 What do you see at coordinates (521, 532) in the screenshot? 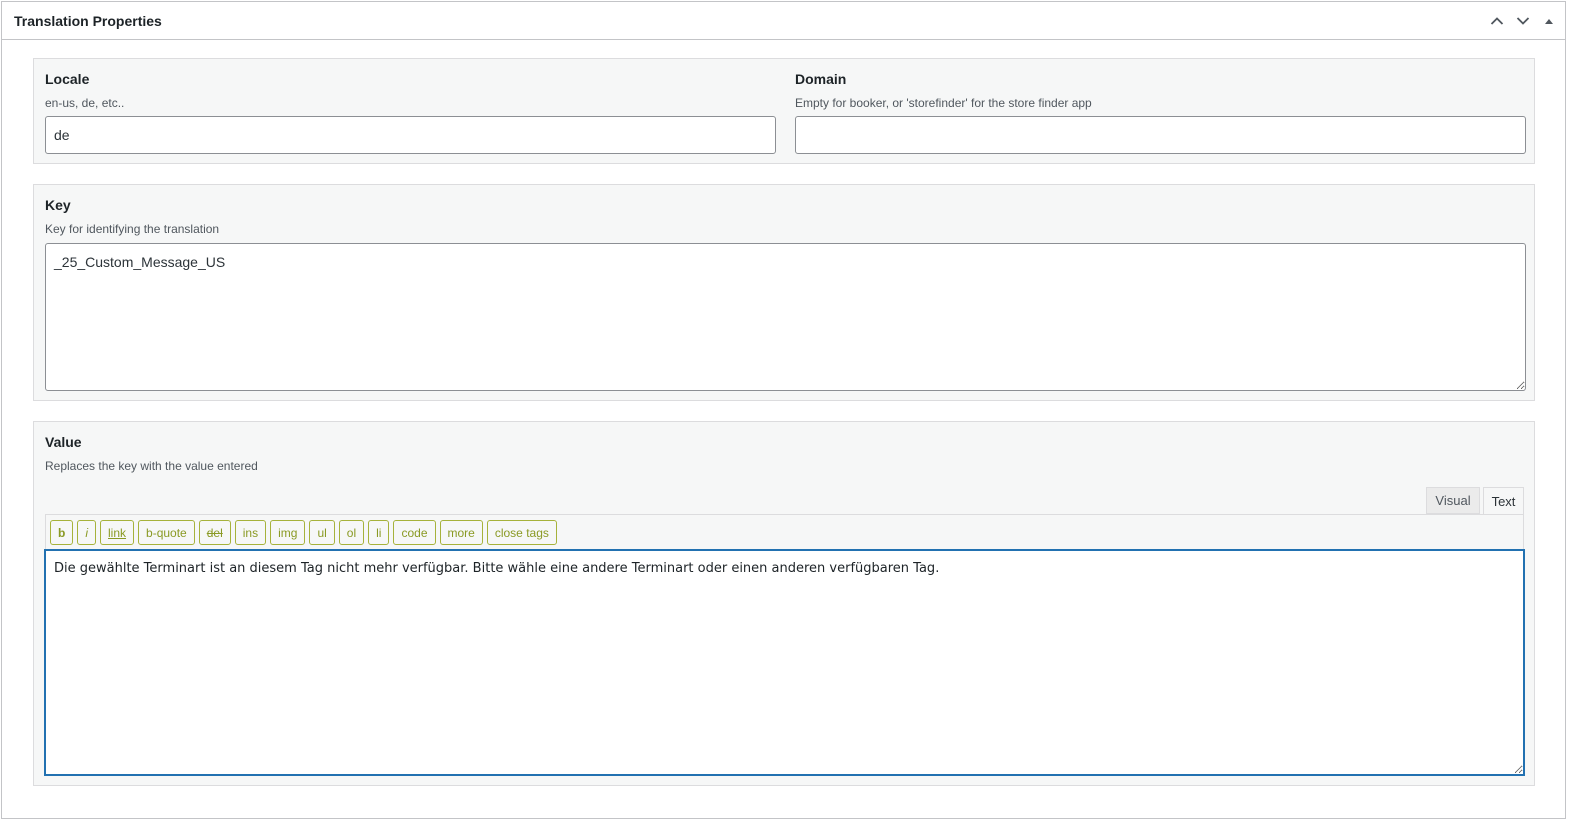
I see `qt-close-tags-button: close tags` at bounding box center [521, 532].